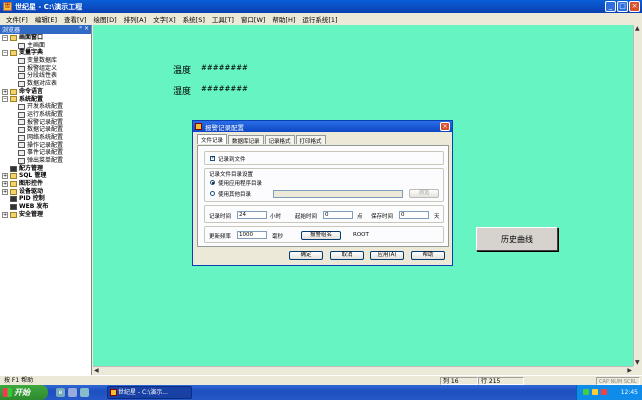 This screenshot has width=642, height=400. I want to click on start-time-input: 0, so click(338, 215).